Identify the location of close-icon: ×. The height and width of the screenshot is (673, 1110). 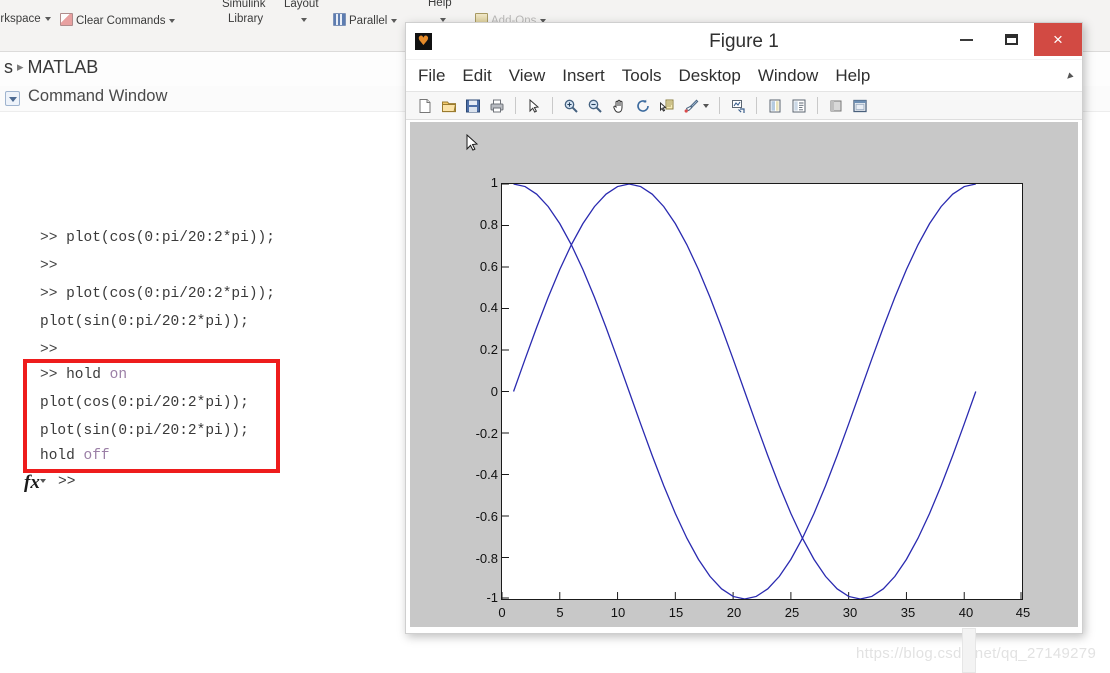
(1058, 39).